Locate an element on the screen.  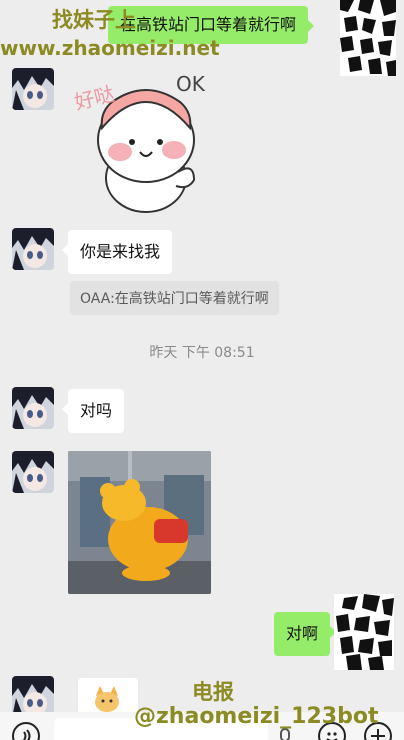
quoted-message: OAA:在高铁站门口等着就行啊 is located at coordinates (174, 298).